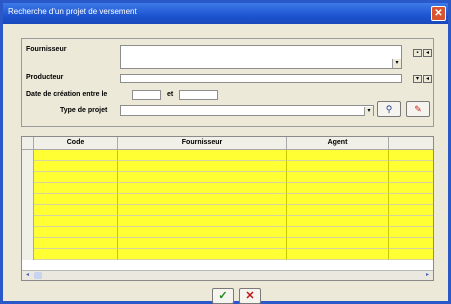 The width and height of the screenshot is (451, 304). I want to click on fournisseur-scroll-icon: ▾, so click(396, 63).